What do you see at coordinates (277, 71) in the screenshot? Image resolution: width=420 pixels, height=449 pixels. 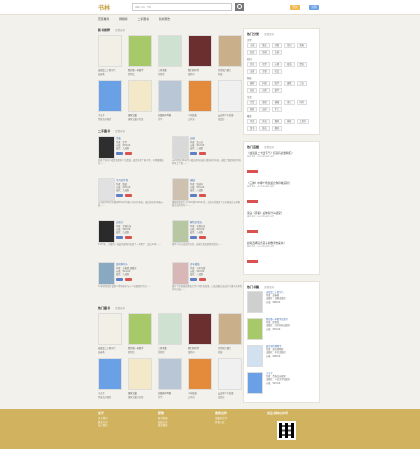 I see `category-tag: 社会` at bounding box center [277, 71].